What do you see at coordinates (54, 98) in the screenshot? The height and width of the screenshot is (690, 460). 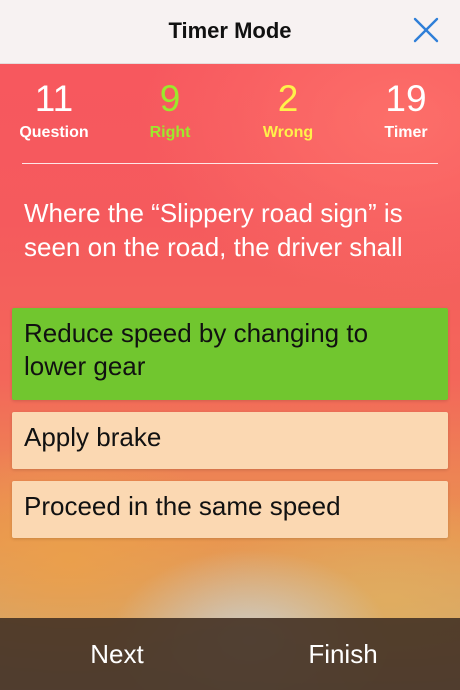 I see `question-count: 11` at bounding box center [54, 98].